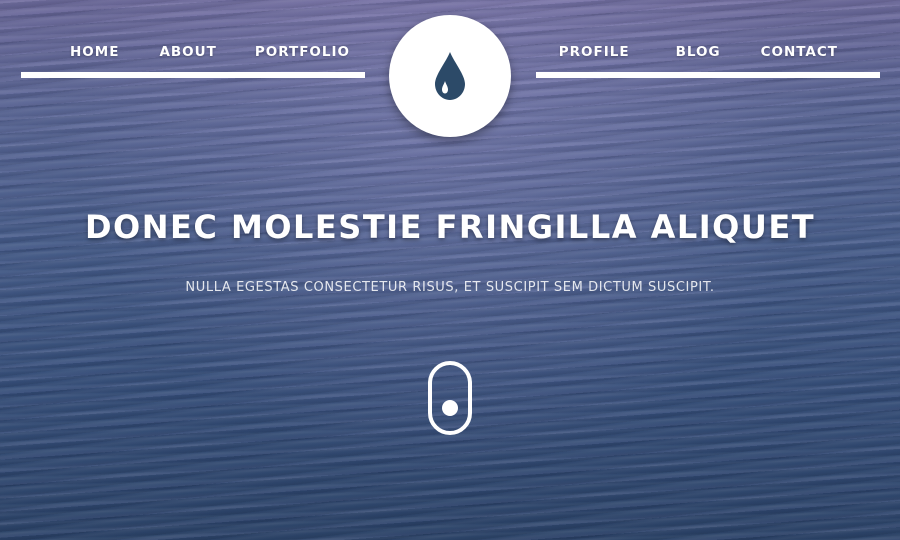 This screenshot has height=540, width=900. Describe the element at coordinates (799, 52) in the screenshot. I see `nav-link-contact: CONTACT` at that location.